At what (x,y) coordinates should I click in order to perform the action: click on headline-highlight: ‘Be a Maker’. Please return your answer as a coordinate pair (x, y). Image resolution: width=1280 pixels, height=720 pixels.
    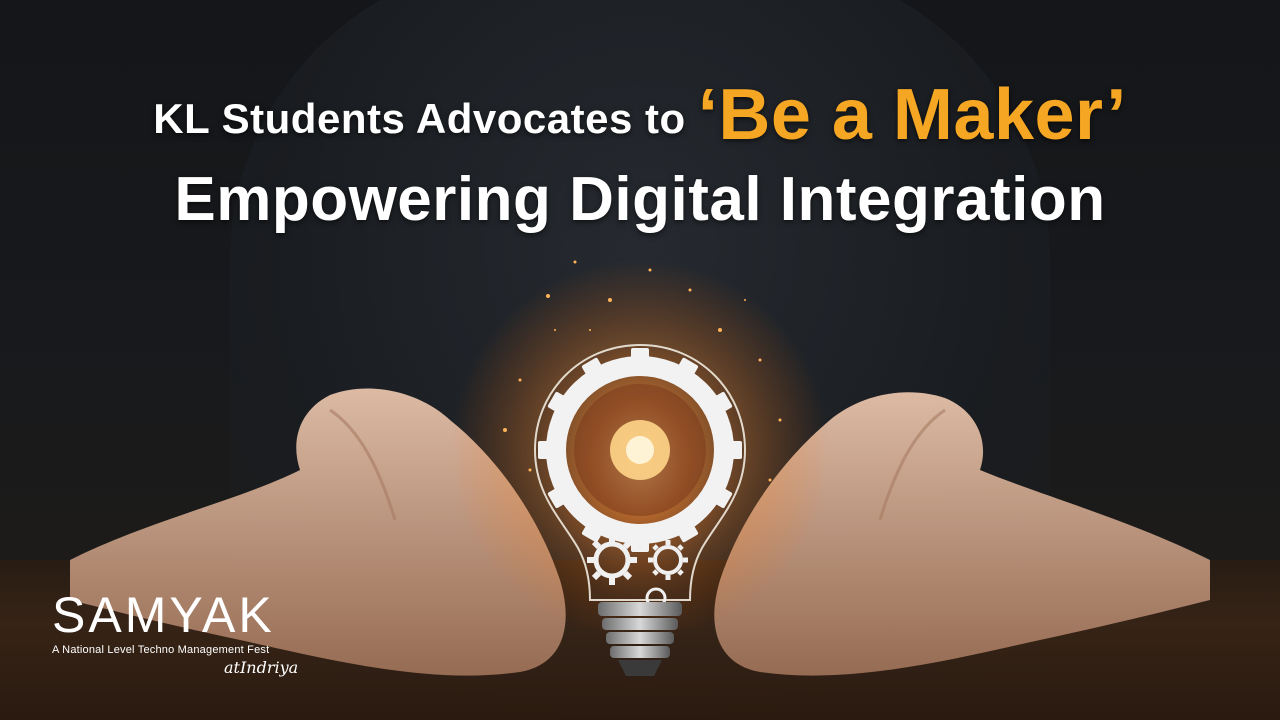
    Looking at the image, I should click on (912, 115).